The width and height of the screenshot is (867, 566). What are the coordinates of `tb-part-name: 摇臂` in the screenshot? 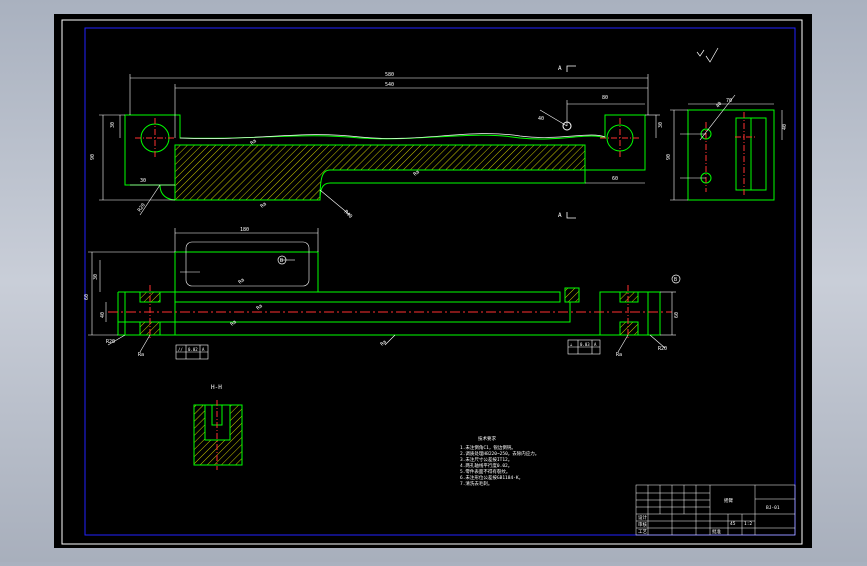 It's located at (728, 500).